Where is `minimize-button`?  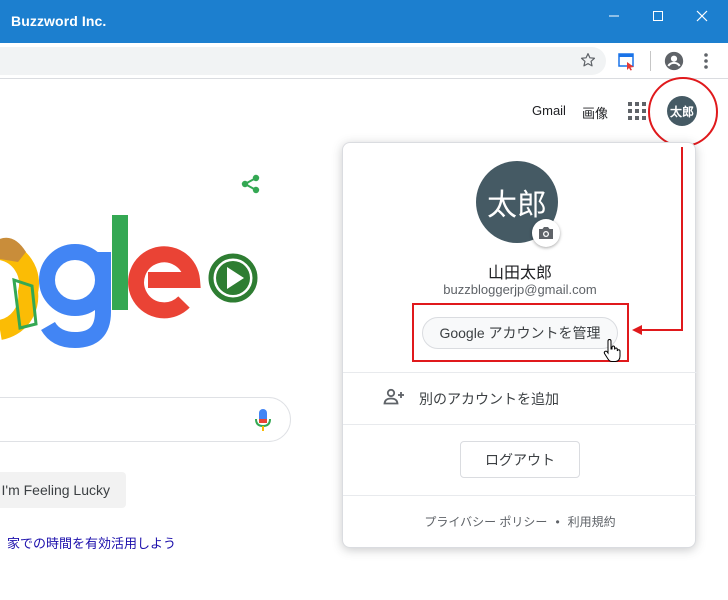
minimize-button is located at coordinates (614, 15).